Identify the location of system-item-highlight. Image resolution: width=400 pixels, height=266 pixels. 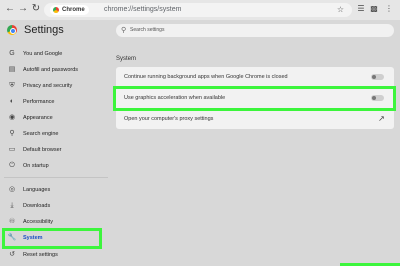
(52, 238).